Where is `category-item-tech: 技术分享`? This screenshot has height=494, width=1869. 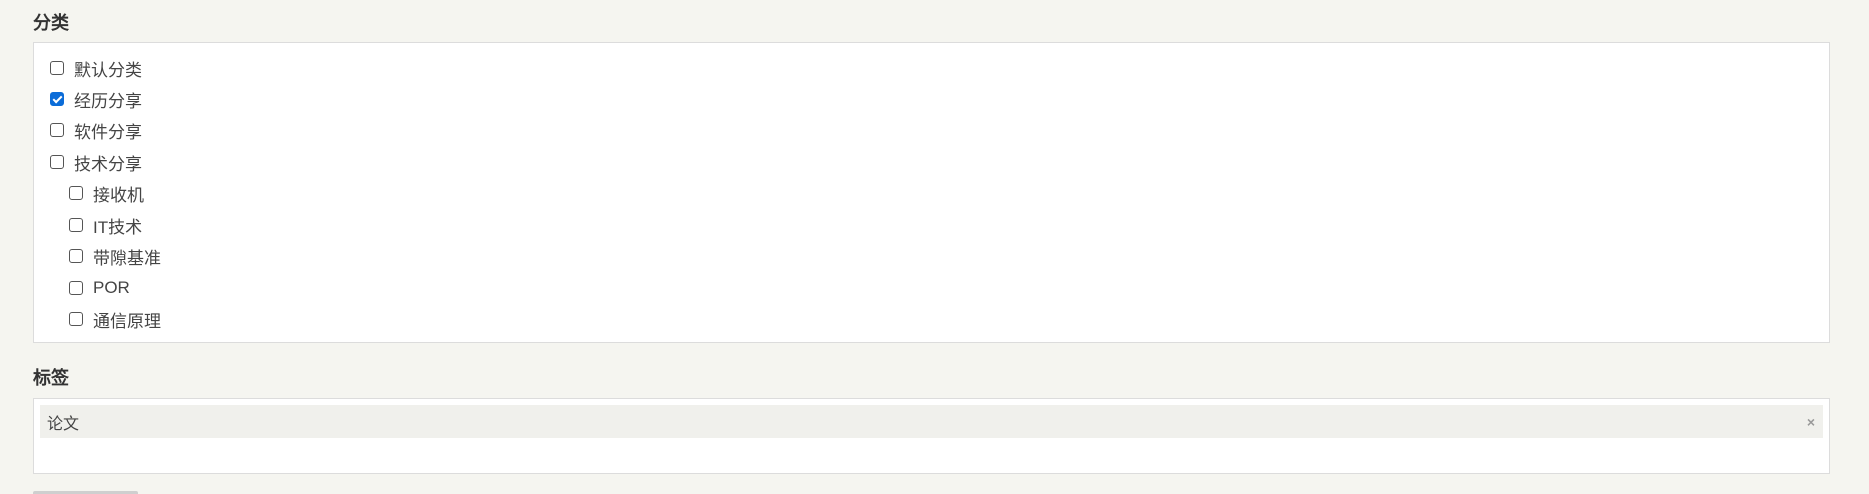
category-item-tech: 技术分享 is located at coordinates (96, 162).